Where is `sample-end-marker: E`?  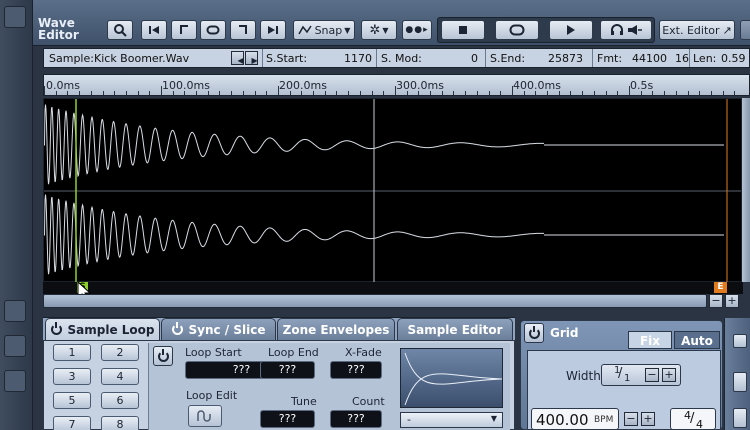
sample-end-marker: E is located at coordinates (720, 287).